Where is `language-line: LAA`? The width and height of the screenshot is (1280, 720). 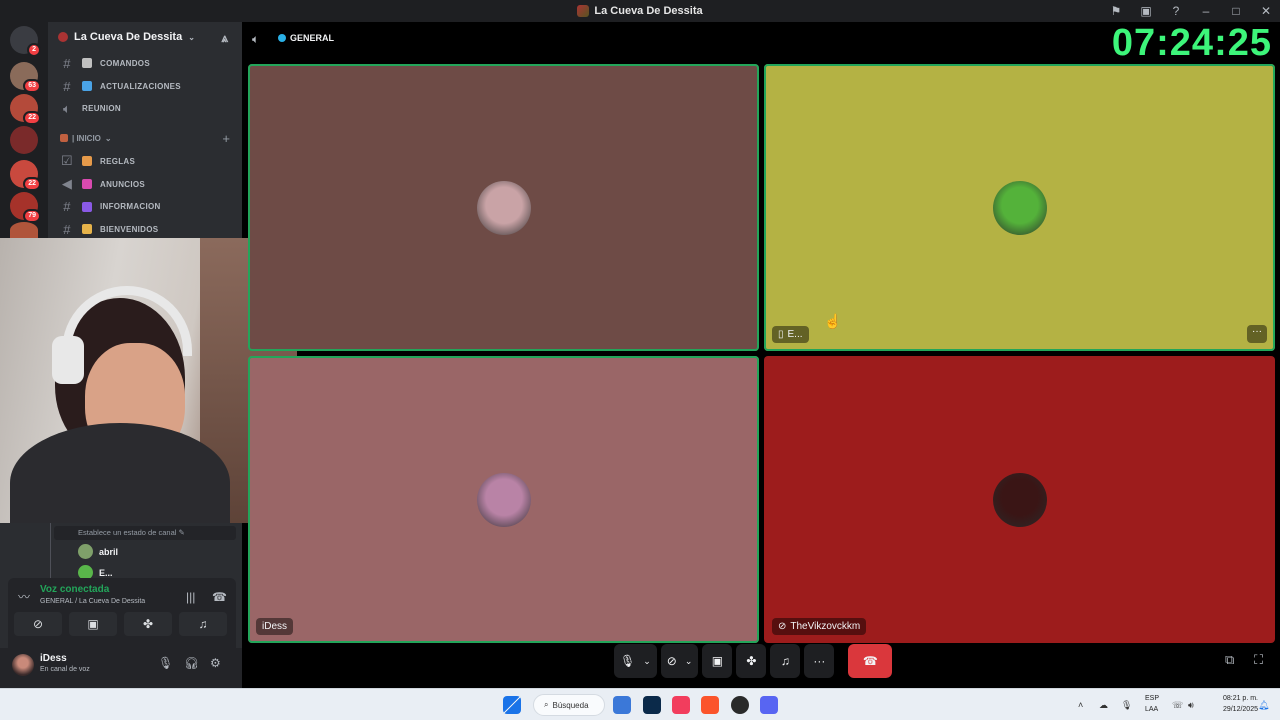 language-line: LAA is located at coordinates (1152, 709).